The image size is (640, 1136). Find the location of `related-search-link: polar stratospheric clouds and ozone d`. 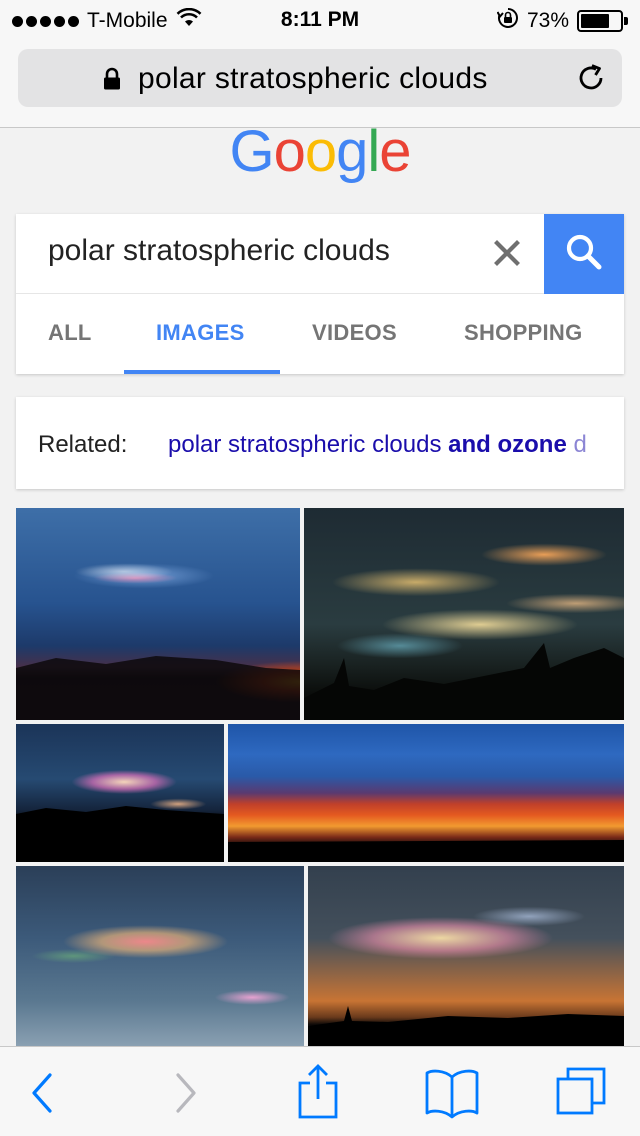

related-search-link: polar stratospheric clouds and ozone d is located at coordinates (377, 445).